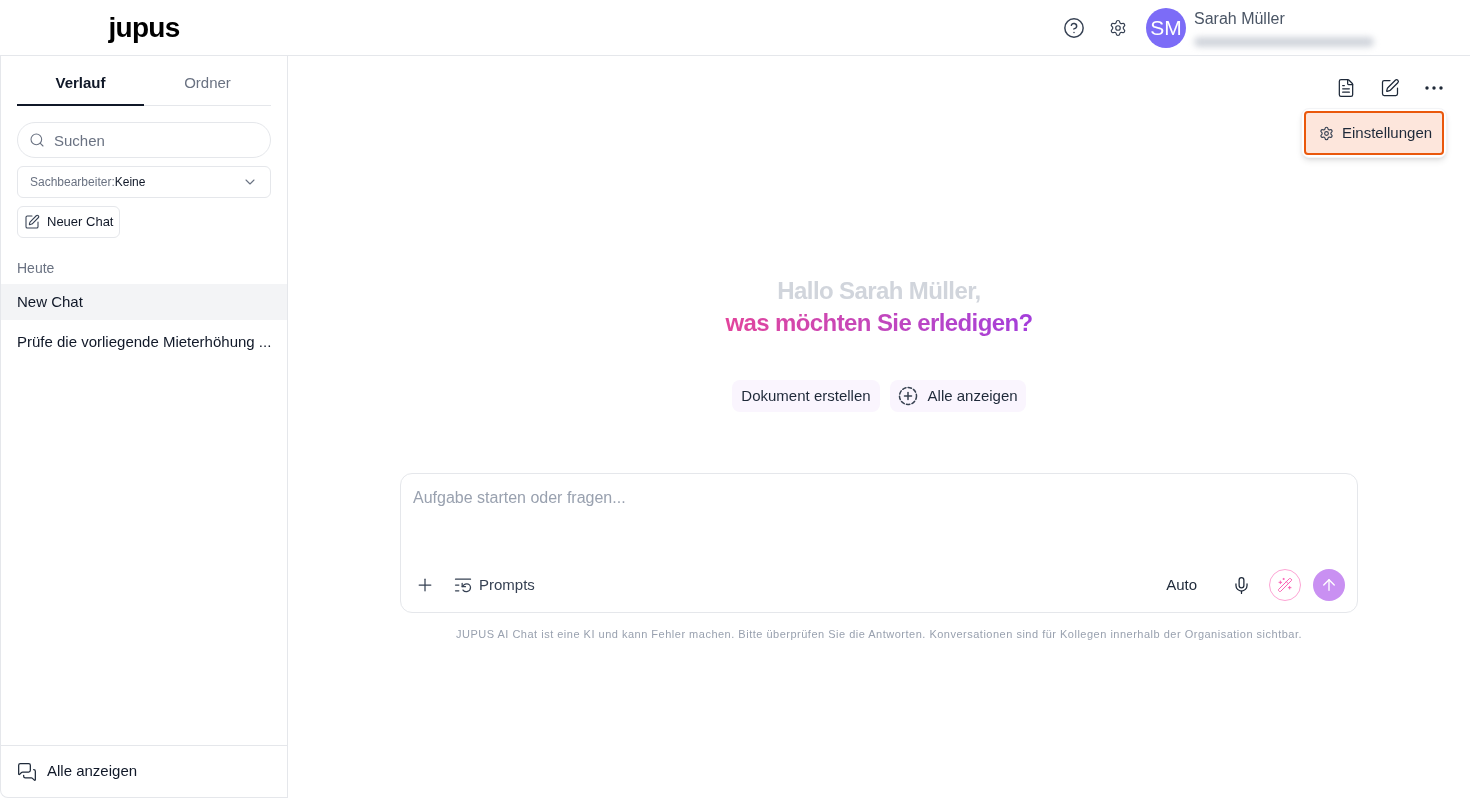 Image resolution: width=1470 pixels, height=802 pixels. I want to click on model-selector: Auto, so click(1181, 585).